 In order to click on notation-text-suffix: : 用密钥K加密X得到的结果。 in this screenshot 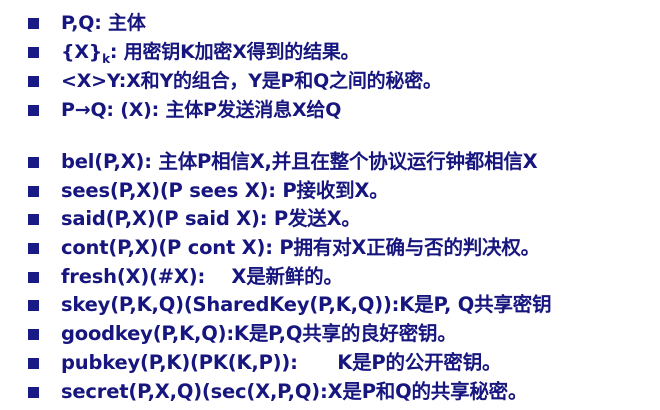, I will do `click(234, 52)`.